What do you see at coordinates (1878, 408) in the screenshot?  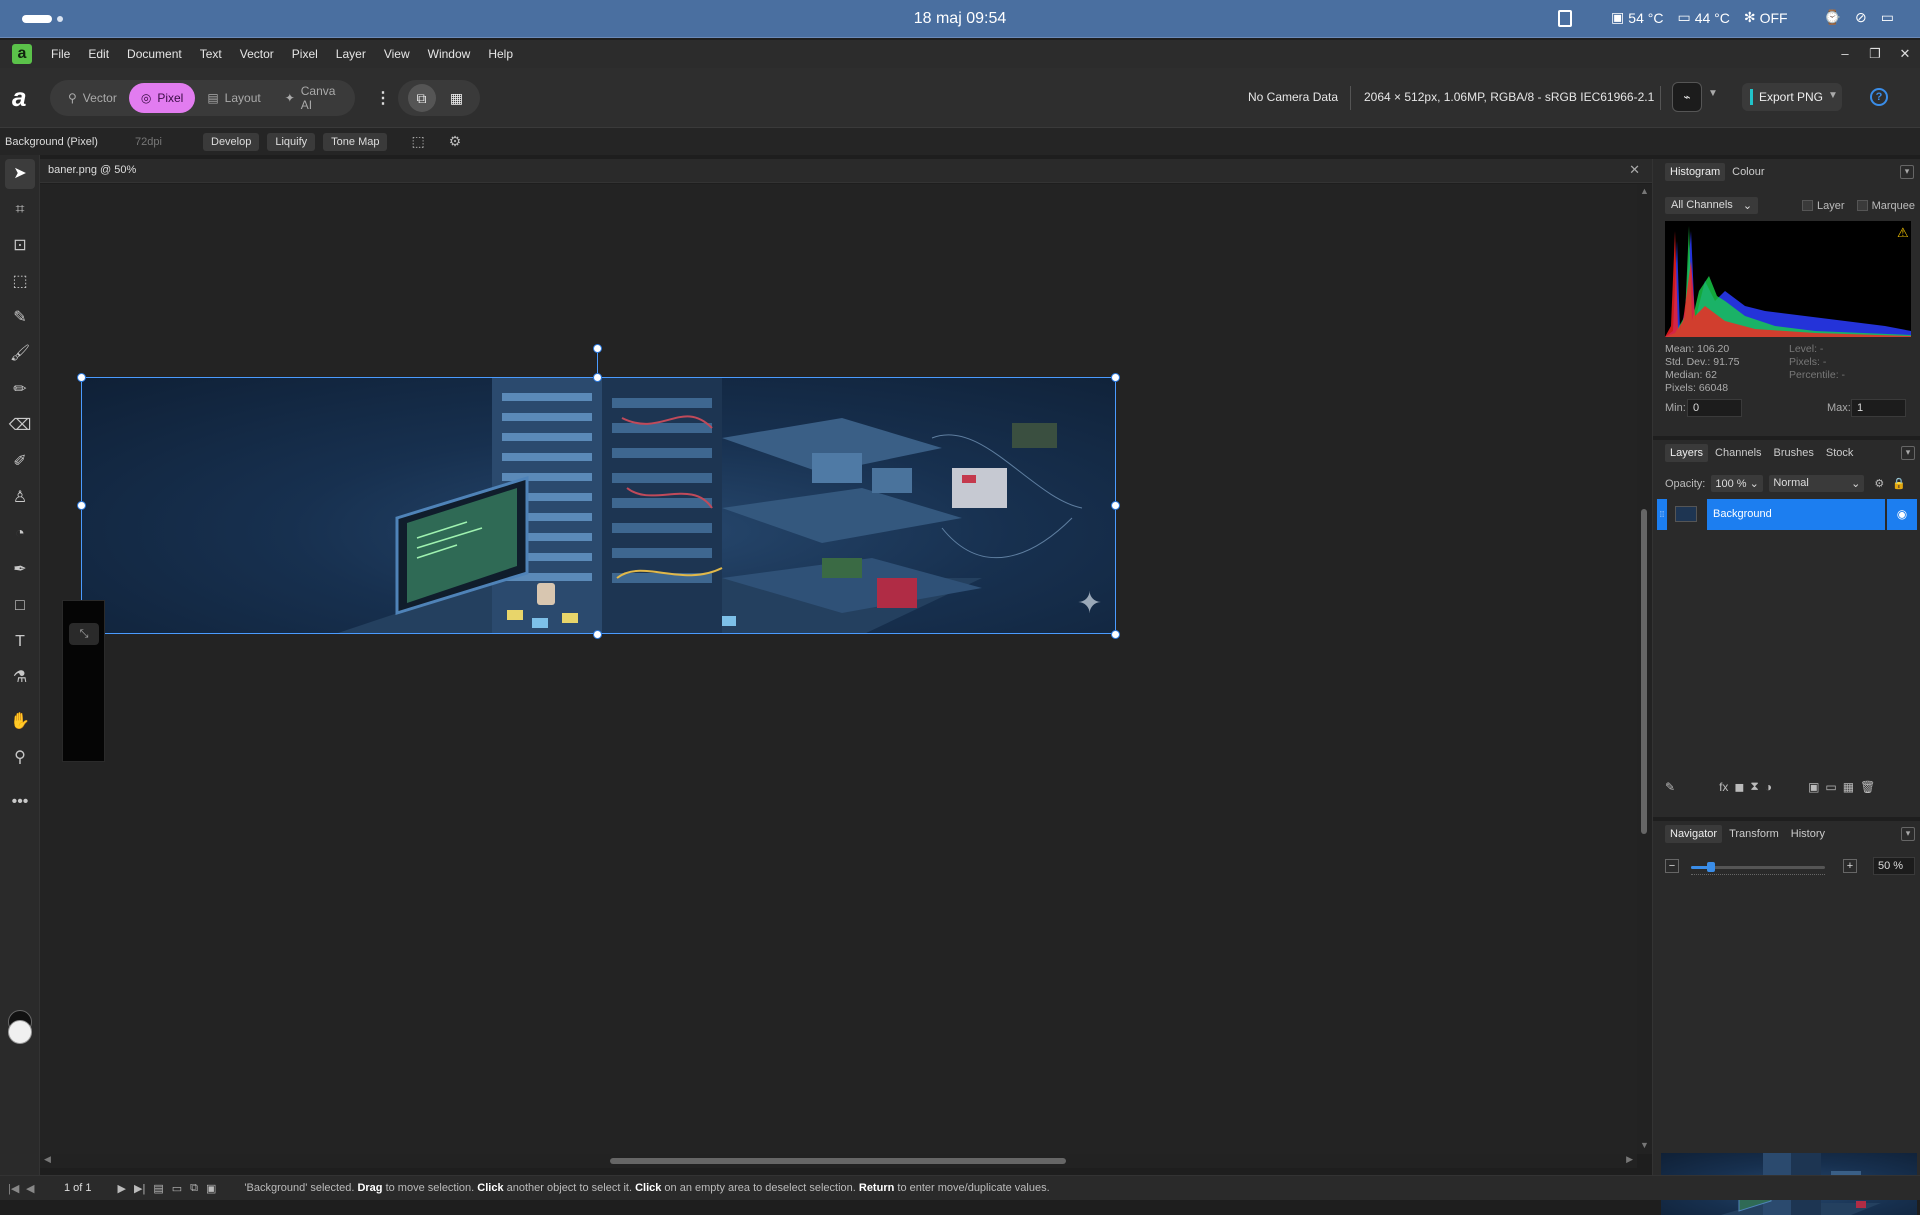 I see `max-input: 1` at bounding box center [1878, 408].